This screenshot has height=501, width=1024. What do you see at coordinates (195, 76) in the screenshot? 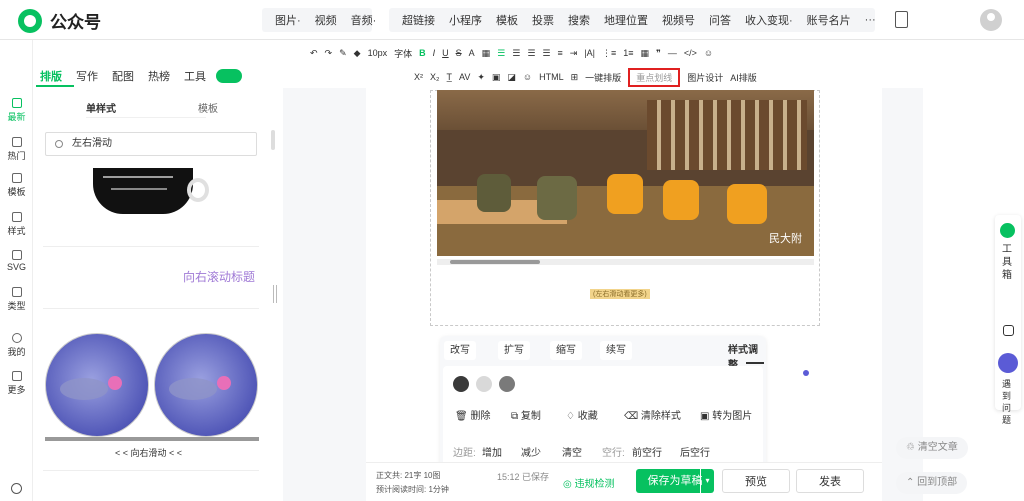
I see `tab-tools: 工具` at bounding box center [195, 76].